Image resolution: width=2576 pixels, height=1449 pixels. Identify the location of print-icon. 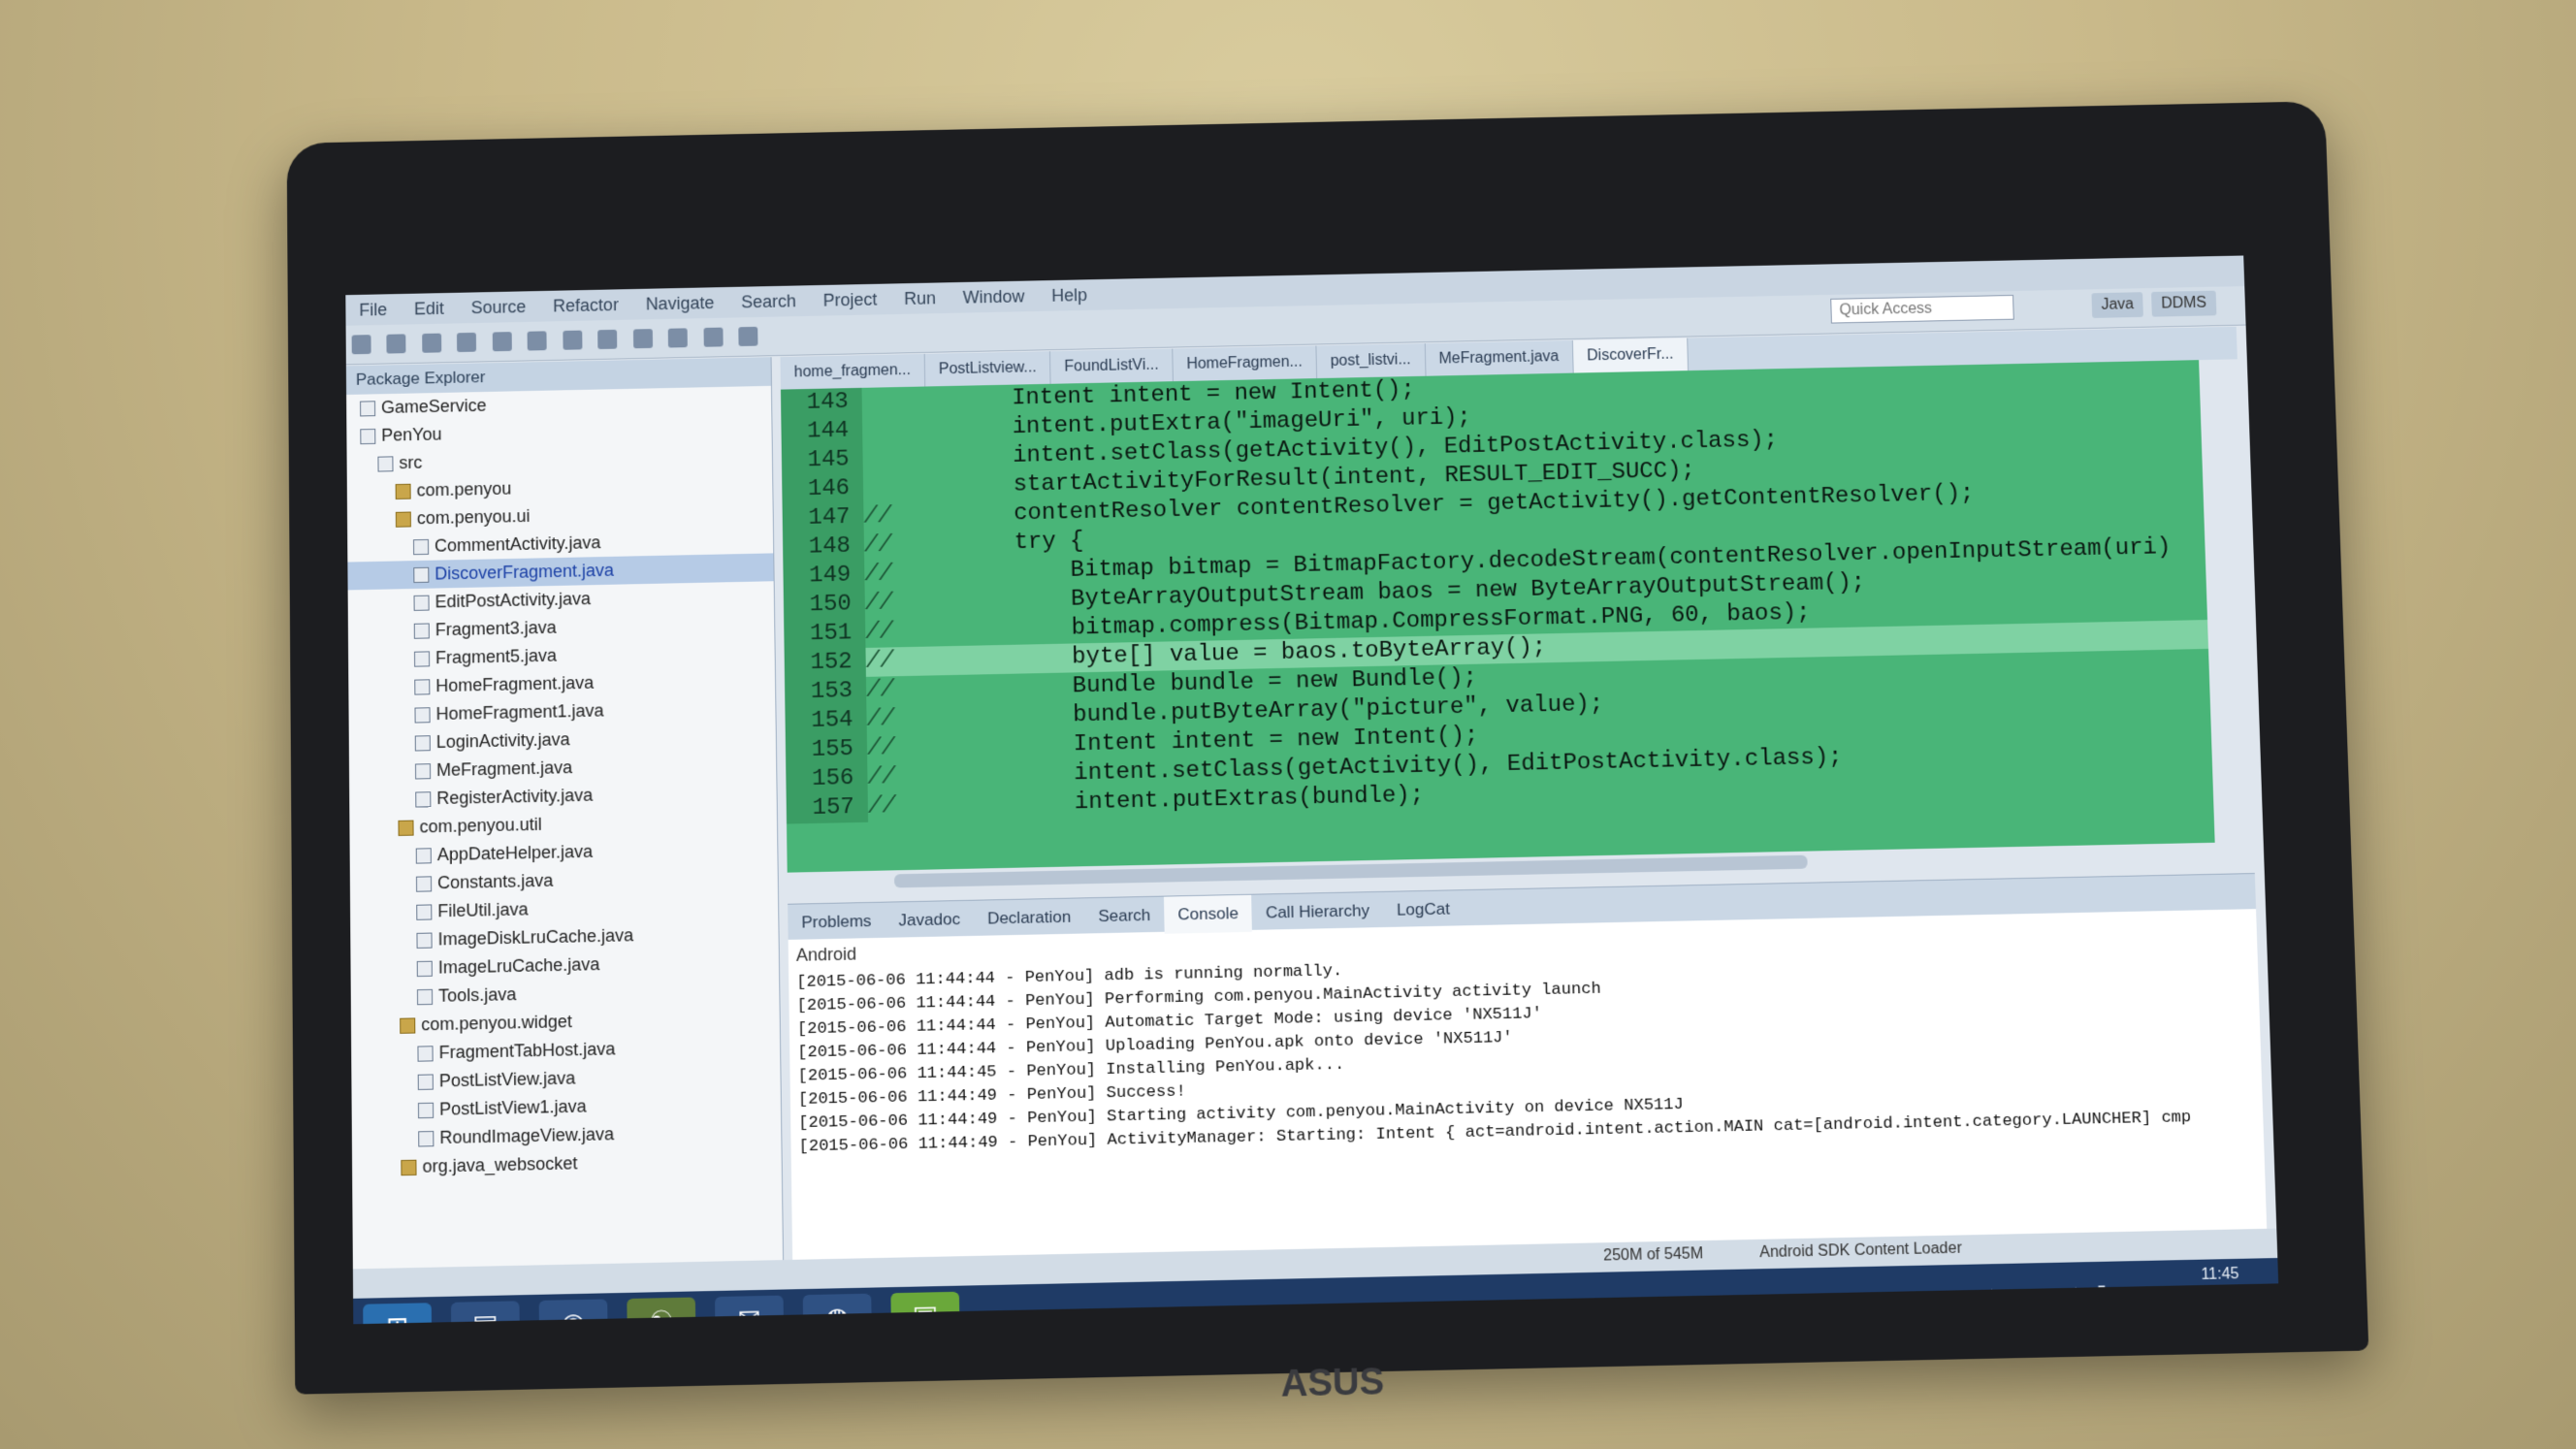
(432, 343).